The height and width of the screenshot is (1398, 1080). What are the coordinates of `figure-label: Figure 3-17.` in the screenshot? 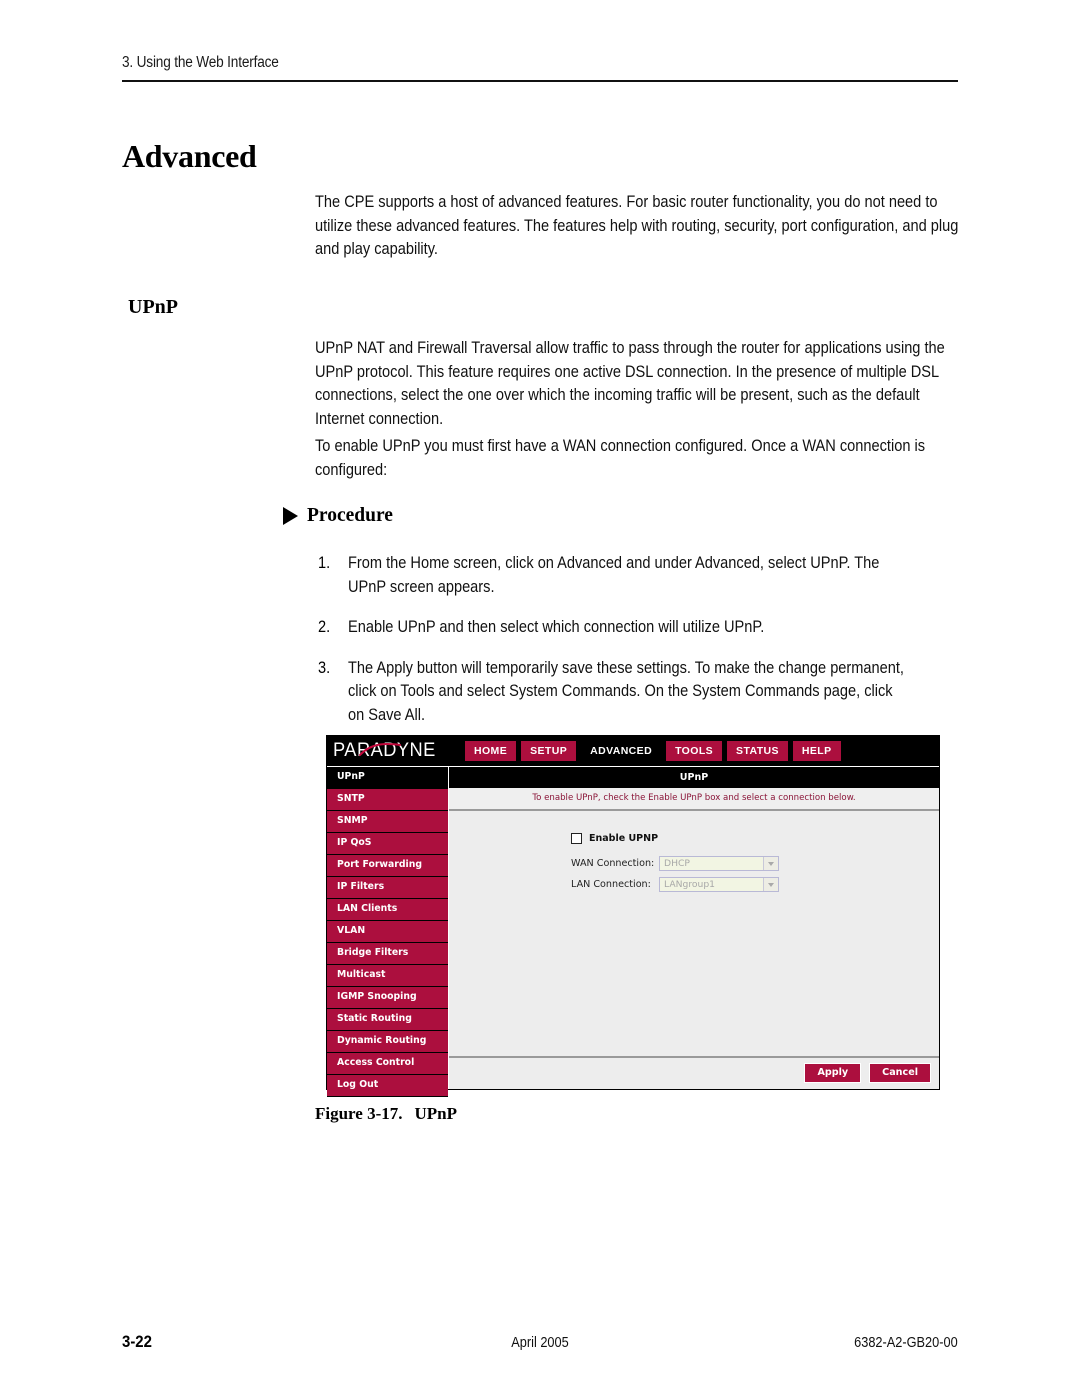 It's located at (359, 1113).